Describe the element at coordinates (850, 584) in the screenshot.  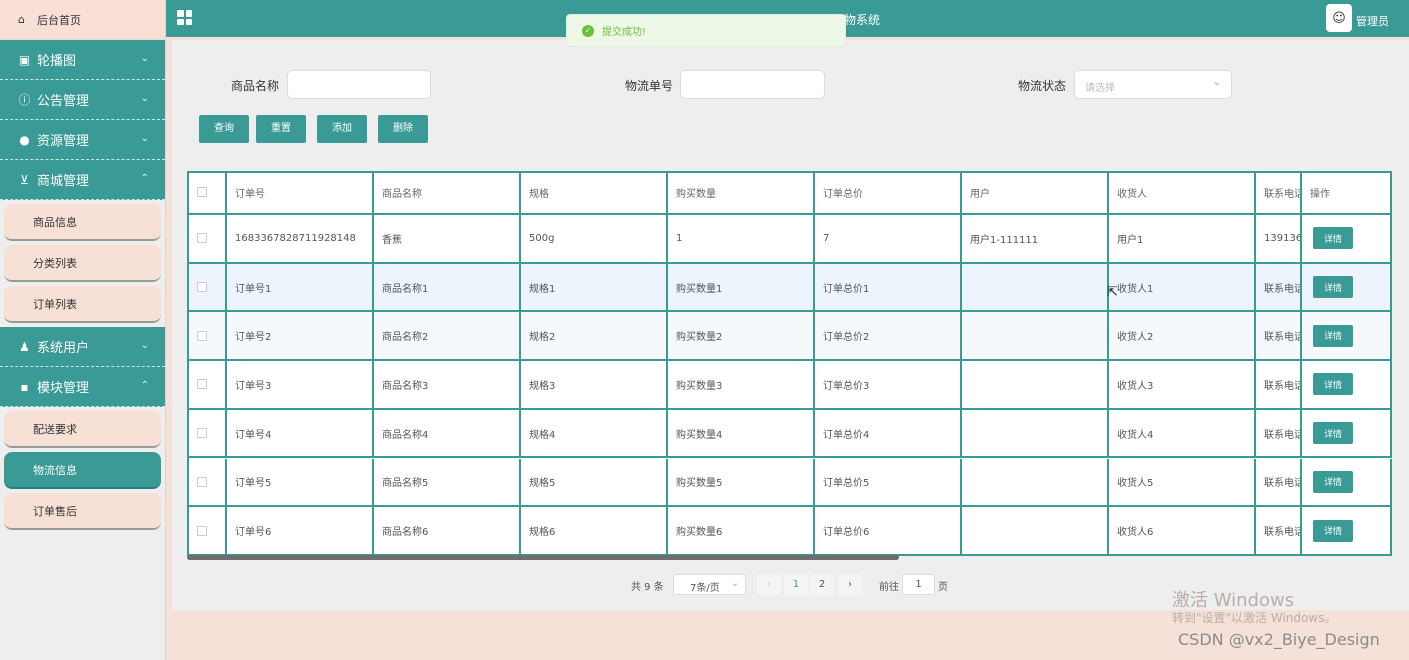
I see `next-page-button: ›` at that location.